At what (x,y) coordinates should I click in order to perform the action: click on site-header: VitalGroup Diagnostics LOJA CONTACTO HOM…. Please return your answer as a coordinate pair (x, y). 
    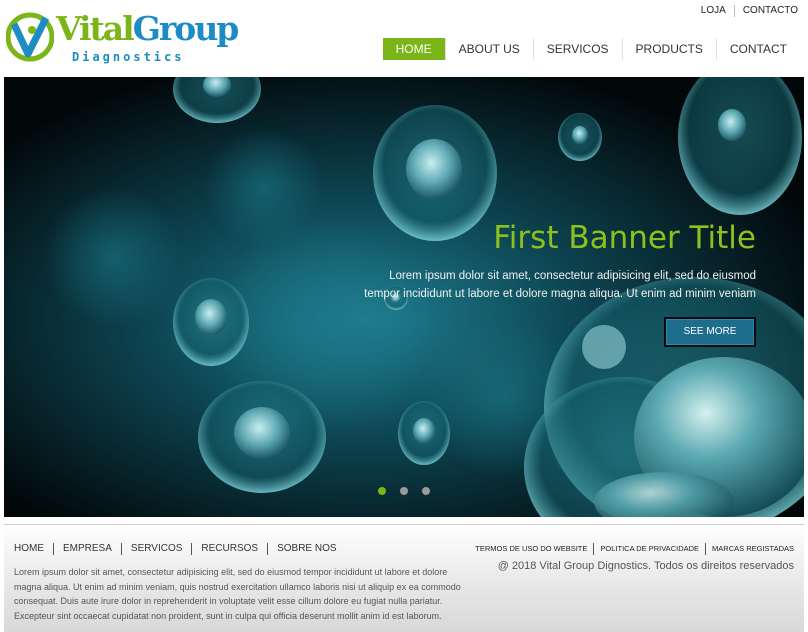
    Looking at the image, I should click on (404, 38).